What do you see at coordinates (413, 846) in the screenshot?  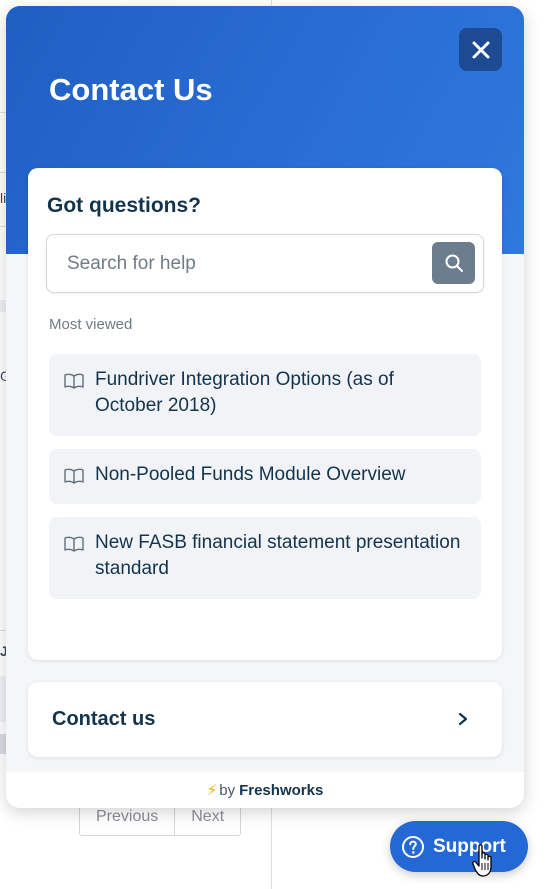 I see `help-circle-icon` at bounding box center [413, 846].